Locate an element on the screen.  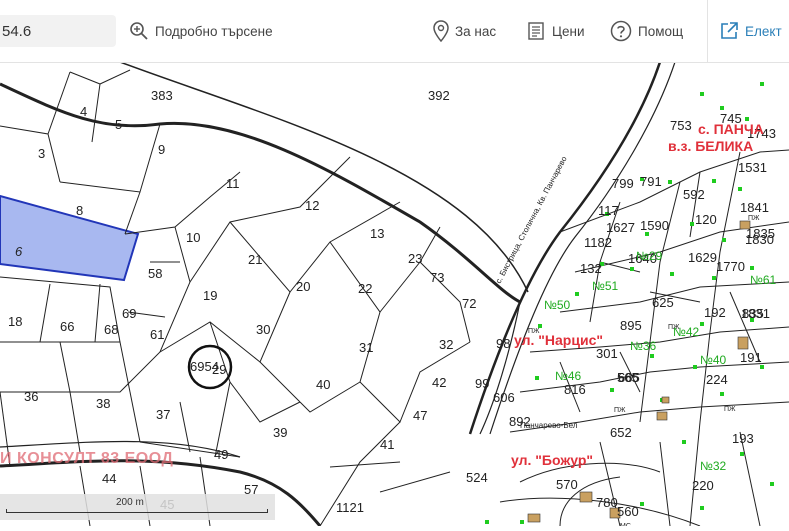
prices-link: Цени is located at coordinates (555, 31).